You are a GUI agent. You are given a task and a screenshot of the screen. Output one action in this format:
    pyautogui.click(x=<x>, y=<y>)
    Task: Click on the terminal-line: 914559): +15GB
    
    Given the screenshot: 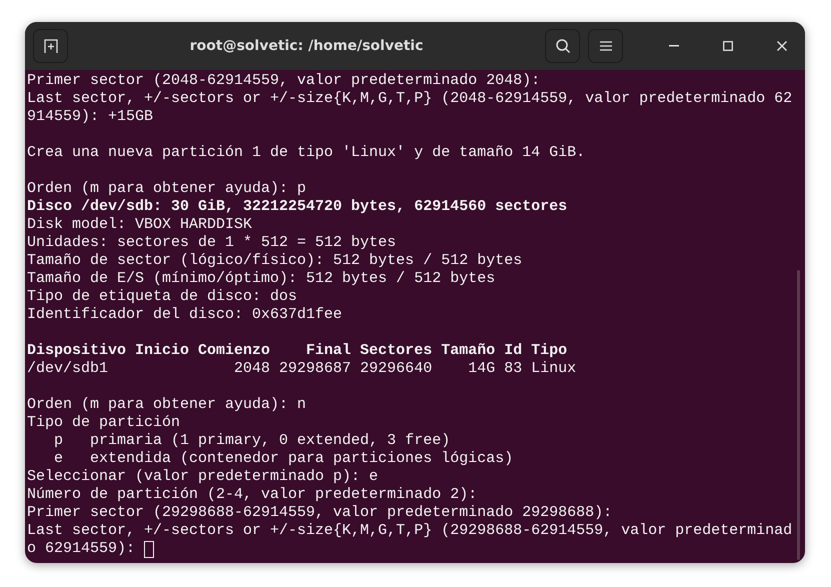 What is the action you would take?
    pyautogui.click(x=90, y=117)
    